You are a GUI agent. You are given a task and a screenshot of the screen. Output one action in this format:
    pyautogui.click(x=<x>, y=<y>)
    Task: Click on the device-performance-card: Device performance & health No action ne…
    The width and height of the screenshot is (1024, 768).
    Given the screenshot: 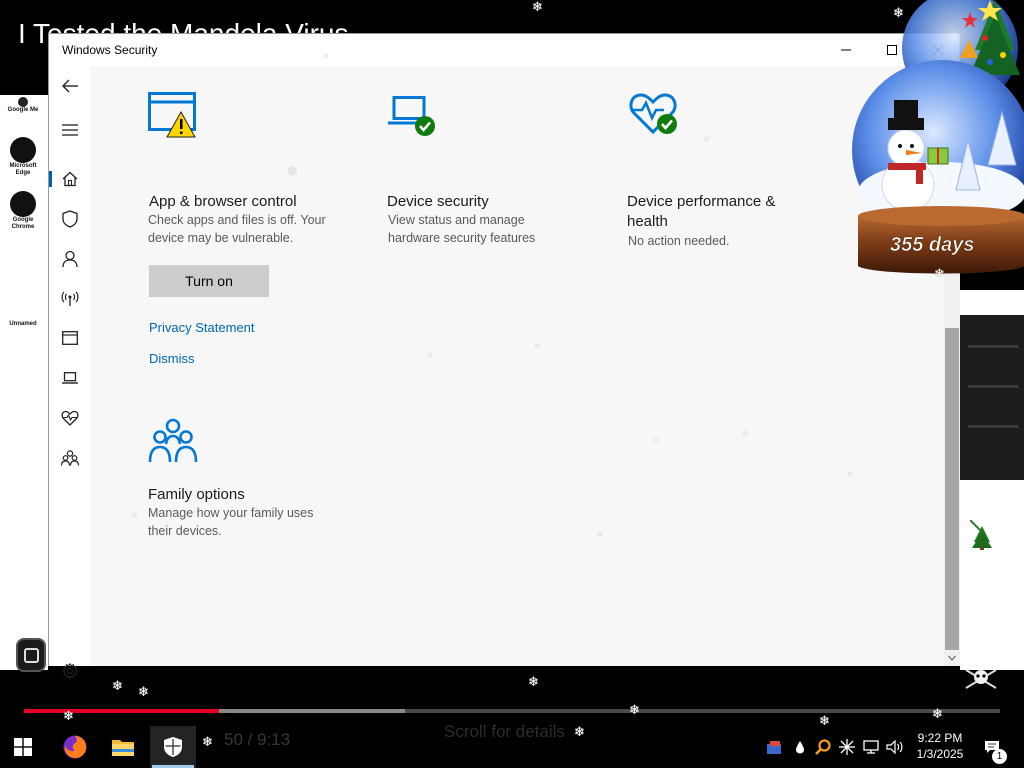 What is the action you would take?
    pyautogui.click(x=726, y=231)
    